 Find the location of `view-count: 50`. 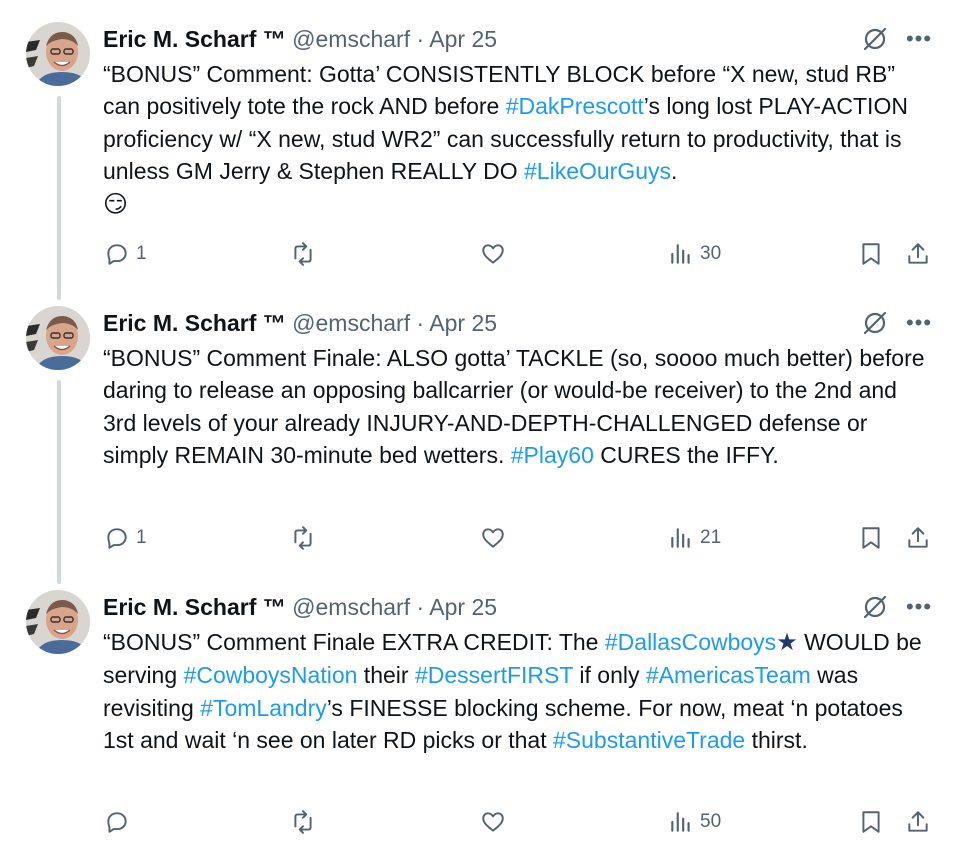

view-count: 50 is located at coordinates (711, 821).